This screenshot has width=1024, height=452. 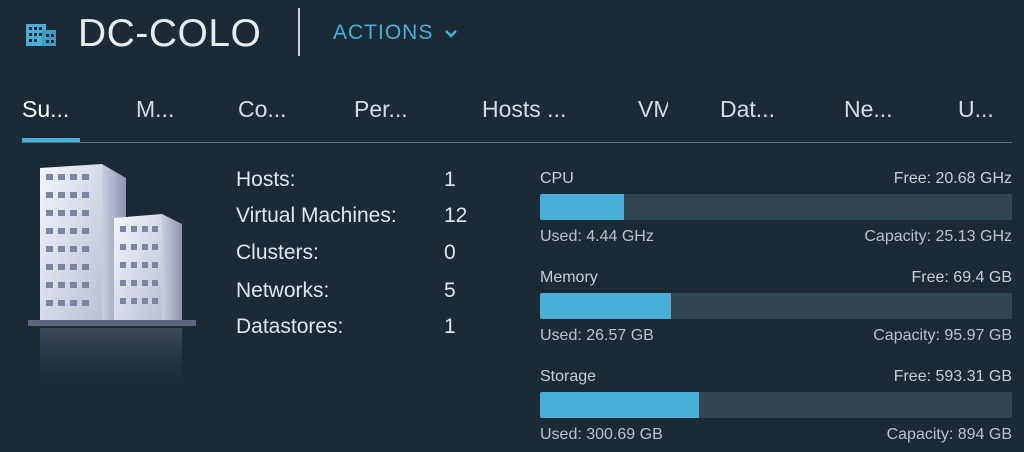 I want to click on actions-menu-button: ACTIONS, so click(x=395, y=33).